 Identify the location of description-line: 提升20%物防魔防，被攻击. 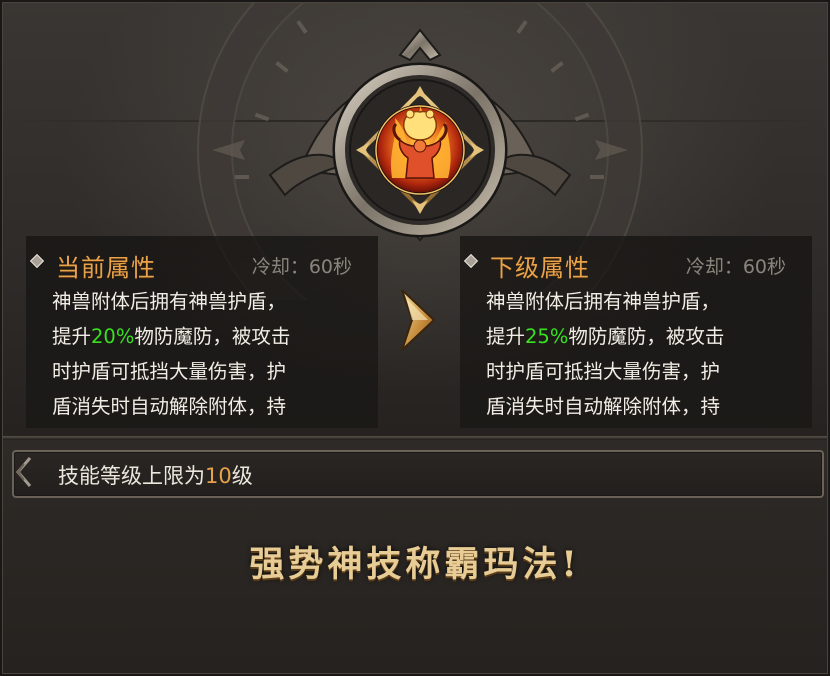
(171, 336).